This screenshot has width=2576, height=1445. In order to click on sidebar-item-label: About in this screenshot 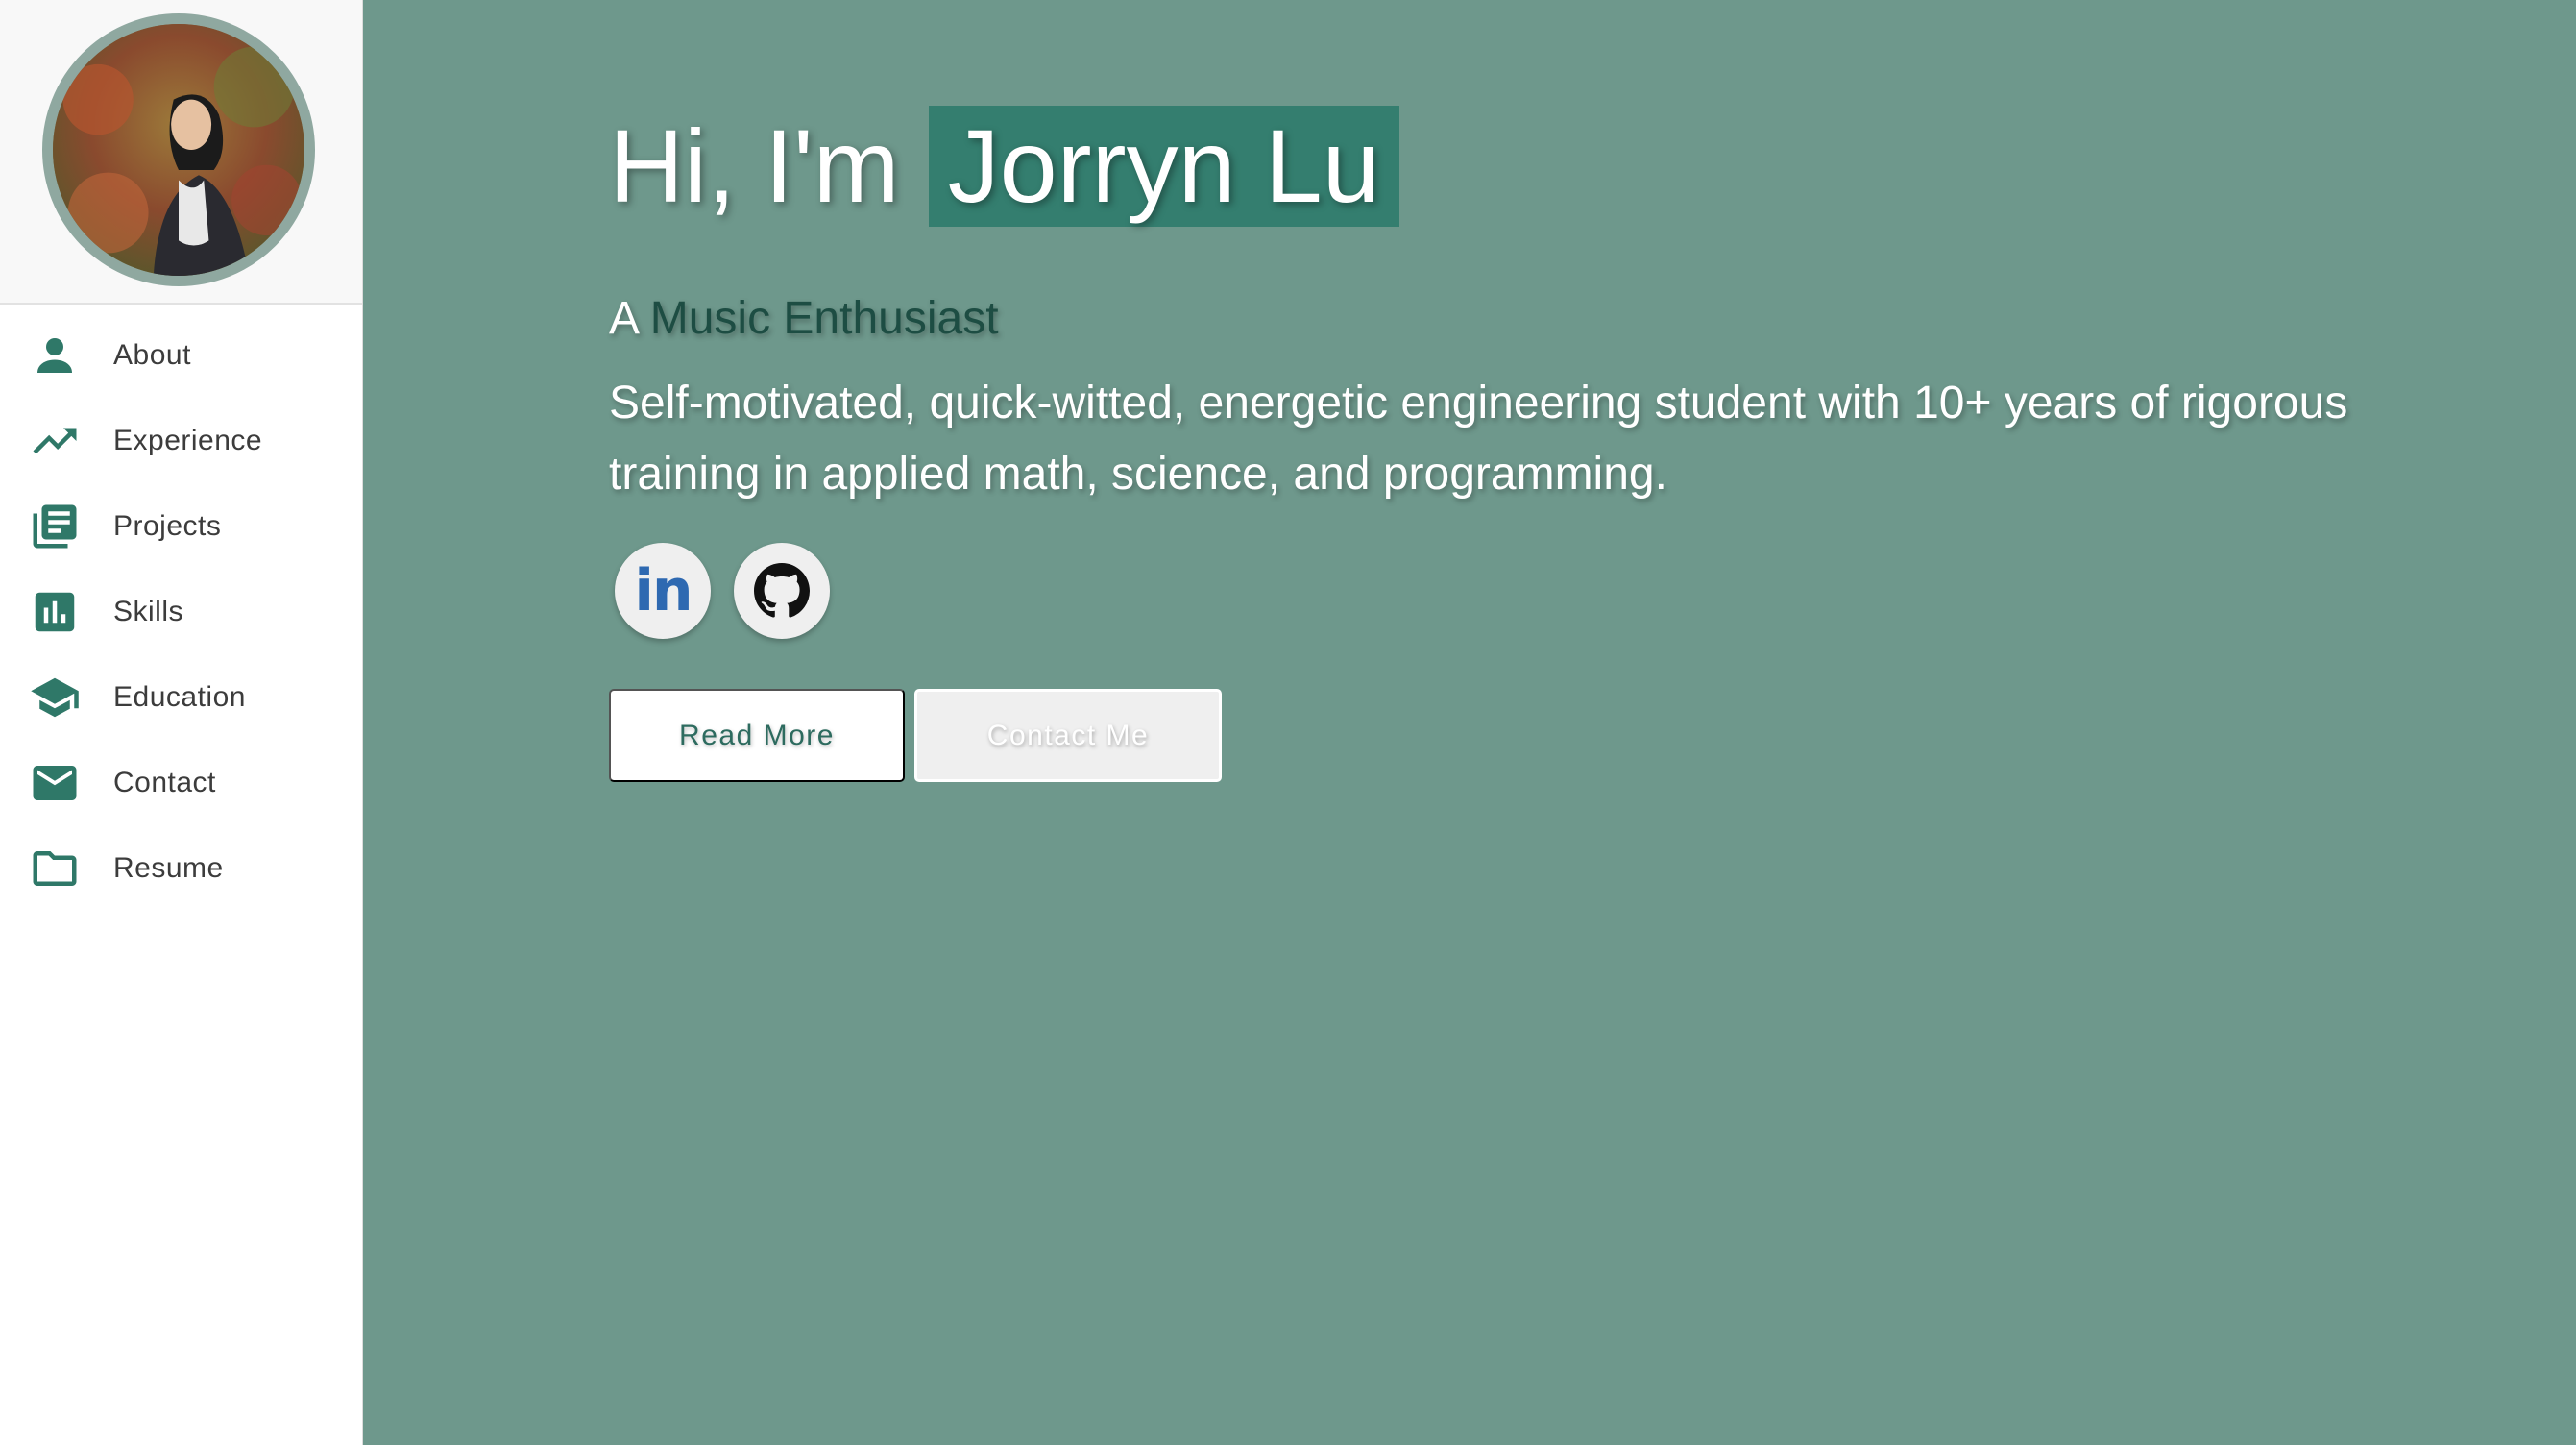, I will do `click(152, 354)`.